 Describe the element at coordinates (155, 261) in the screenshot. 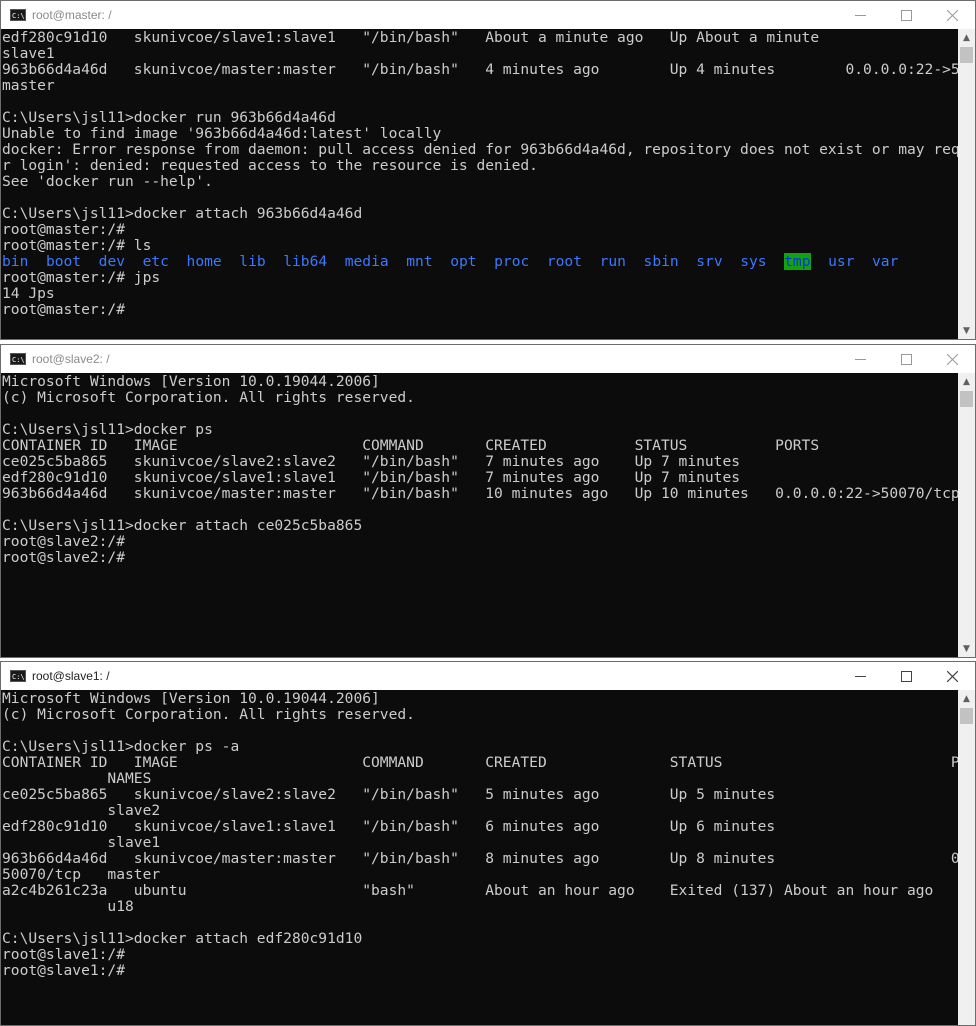

I see `ls-entry: etc` at that location.